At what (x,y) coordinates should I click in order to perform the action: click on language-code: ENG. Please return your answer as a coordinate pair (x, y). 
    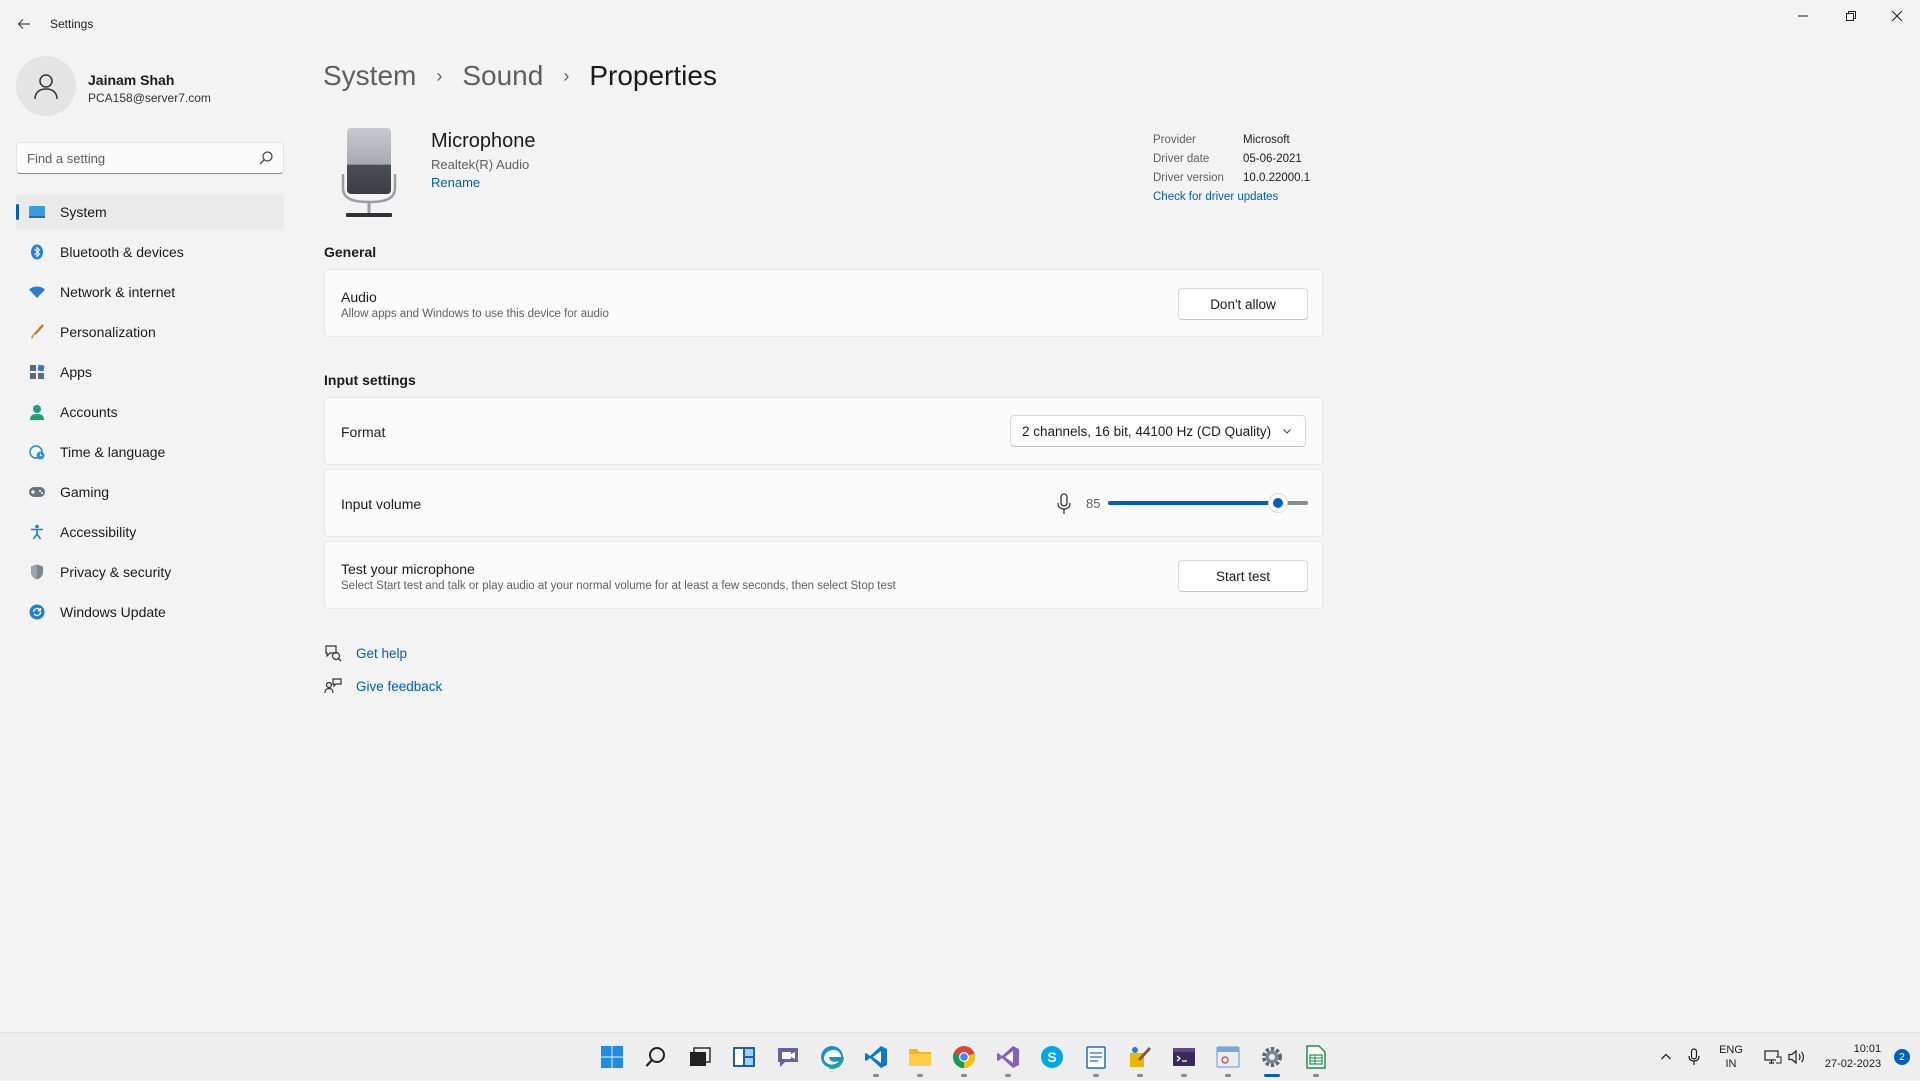
    Looking at the image, I should click on (1731, 1050).